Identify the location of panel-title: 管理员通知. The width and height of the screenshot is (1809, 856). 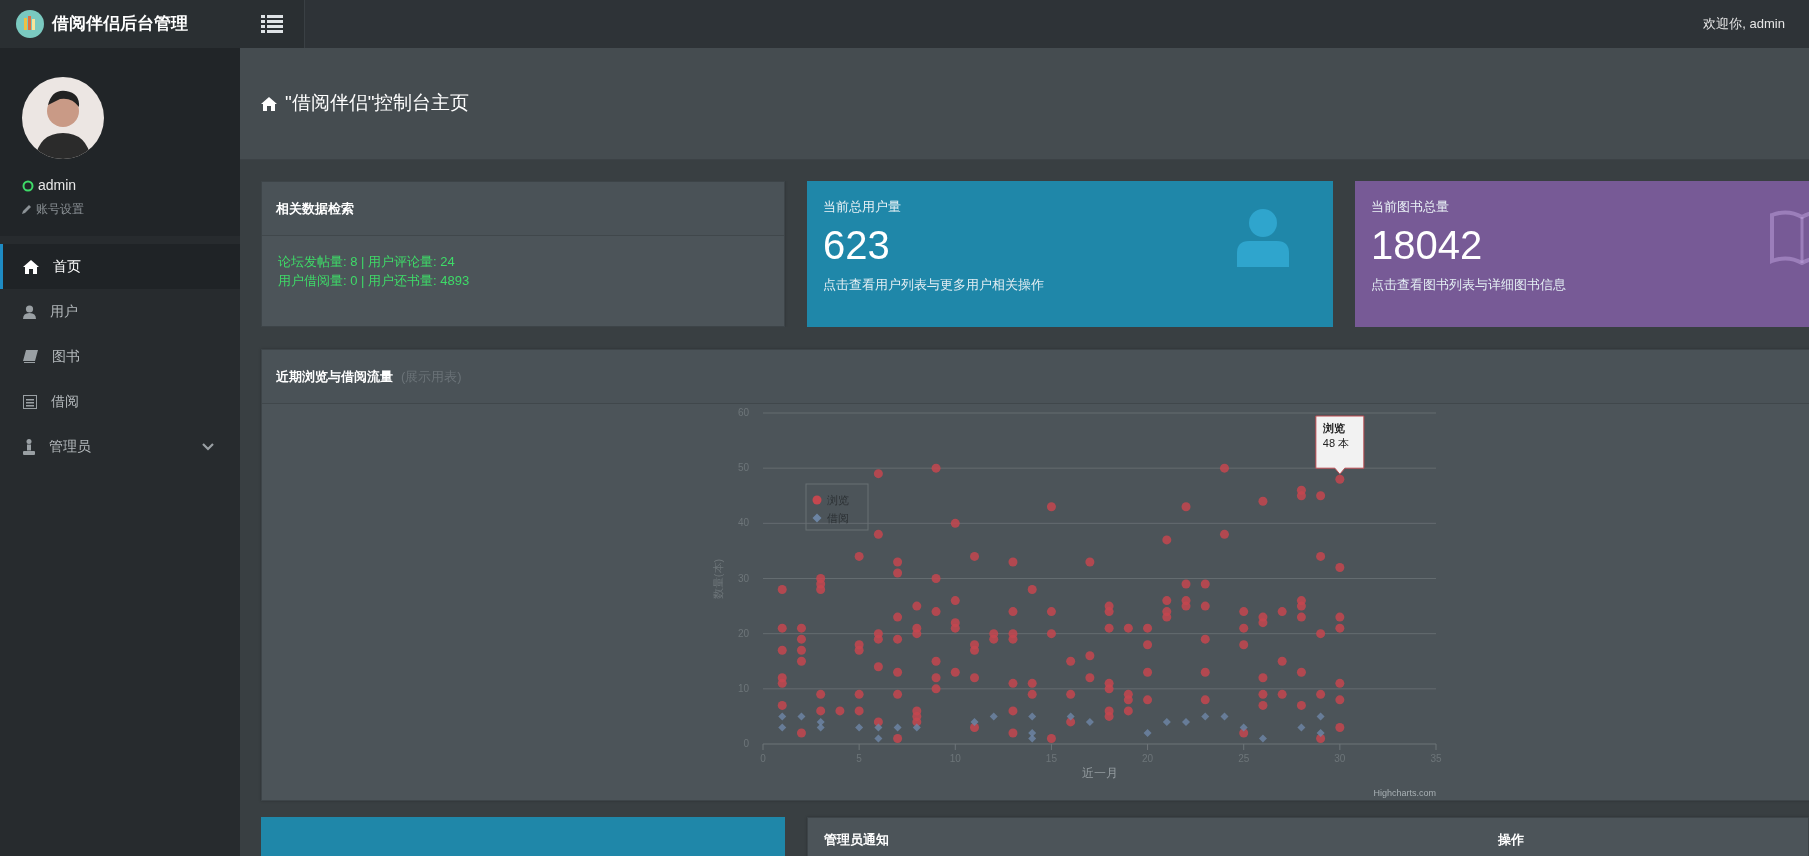
(856, 840).